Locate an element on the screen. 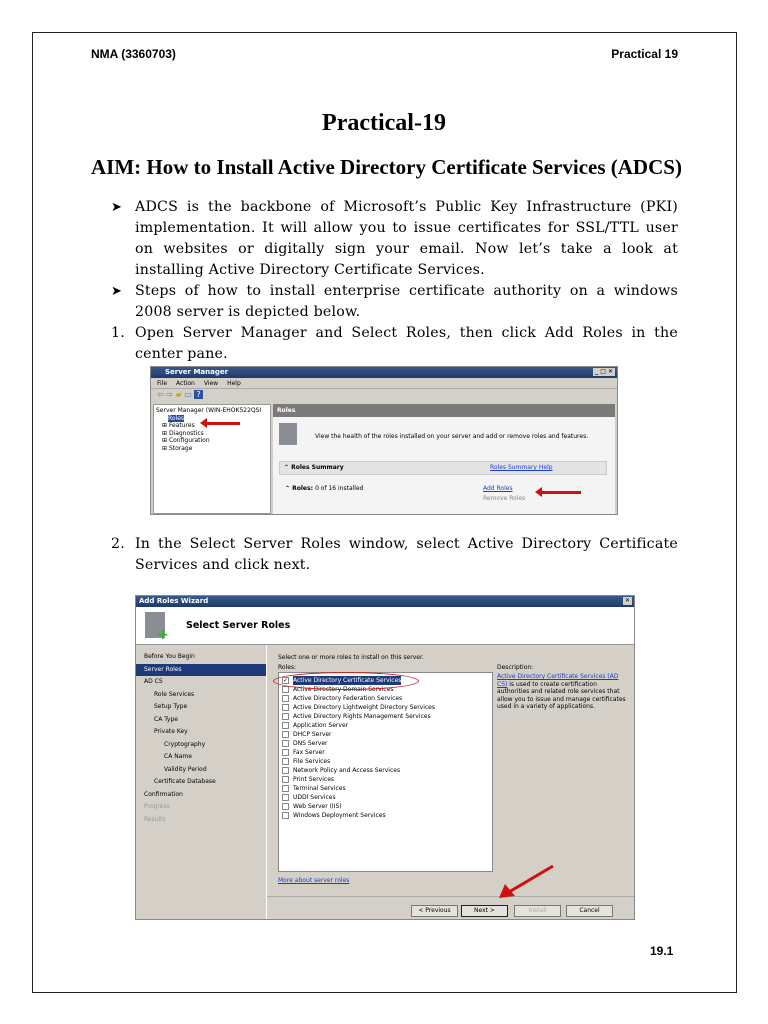 Image resolution: width=768 pixels, height=1024 pixels. red-arrow-next is located at coordinates (526, 881).